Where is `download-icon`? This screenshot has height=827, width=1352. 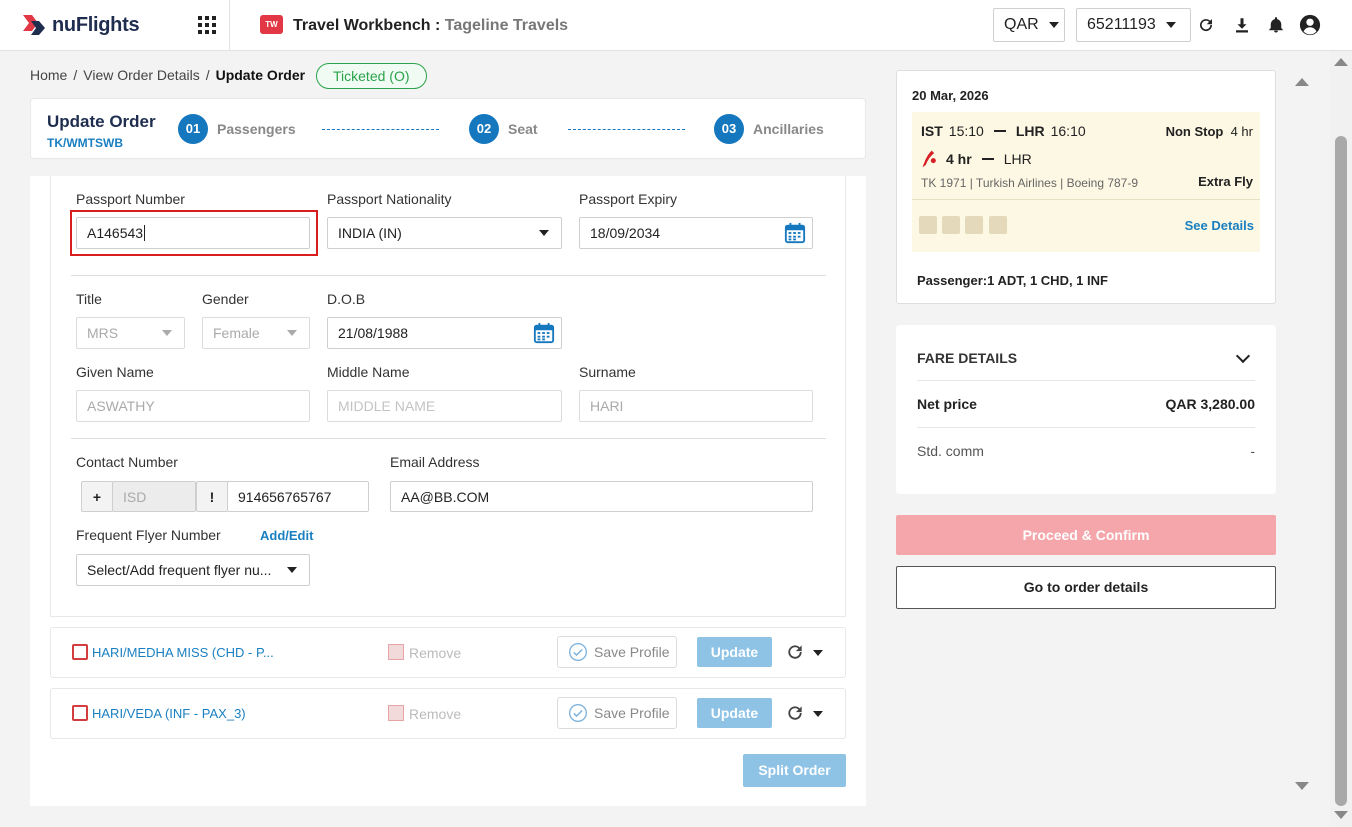
download-icon is located at coordinates (1242, 25).